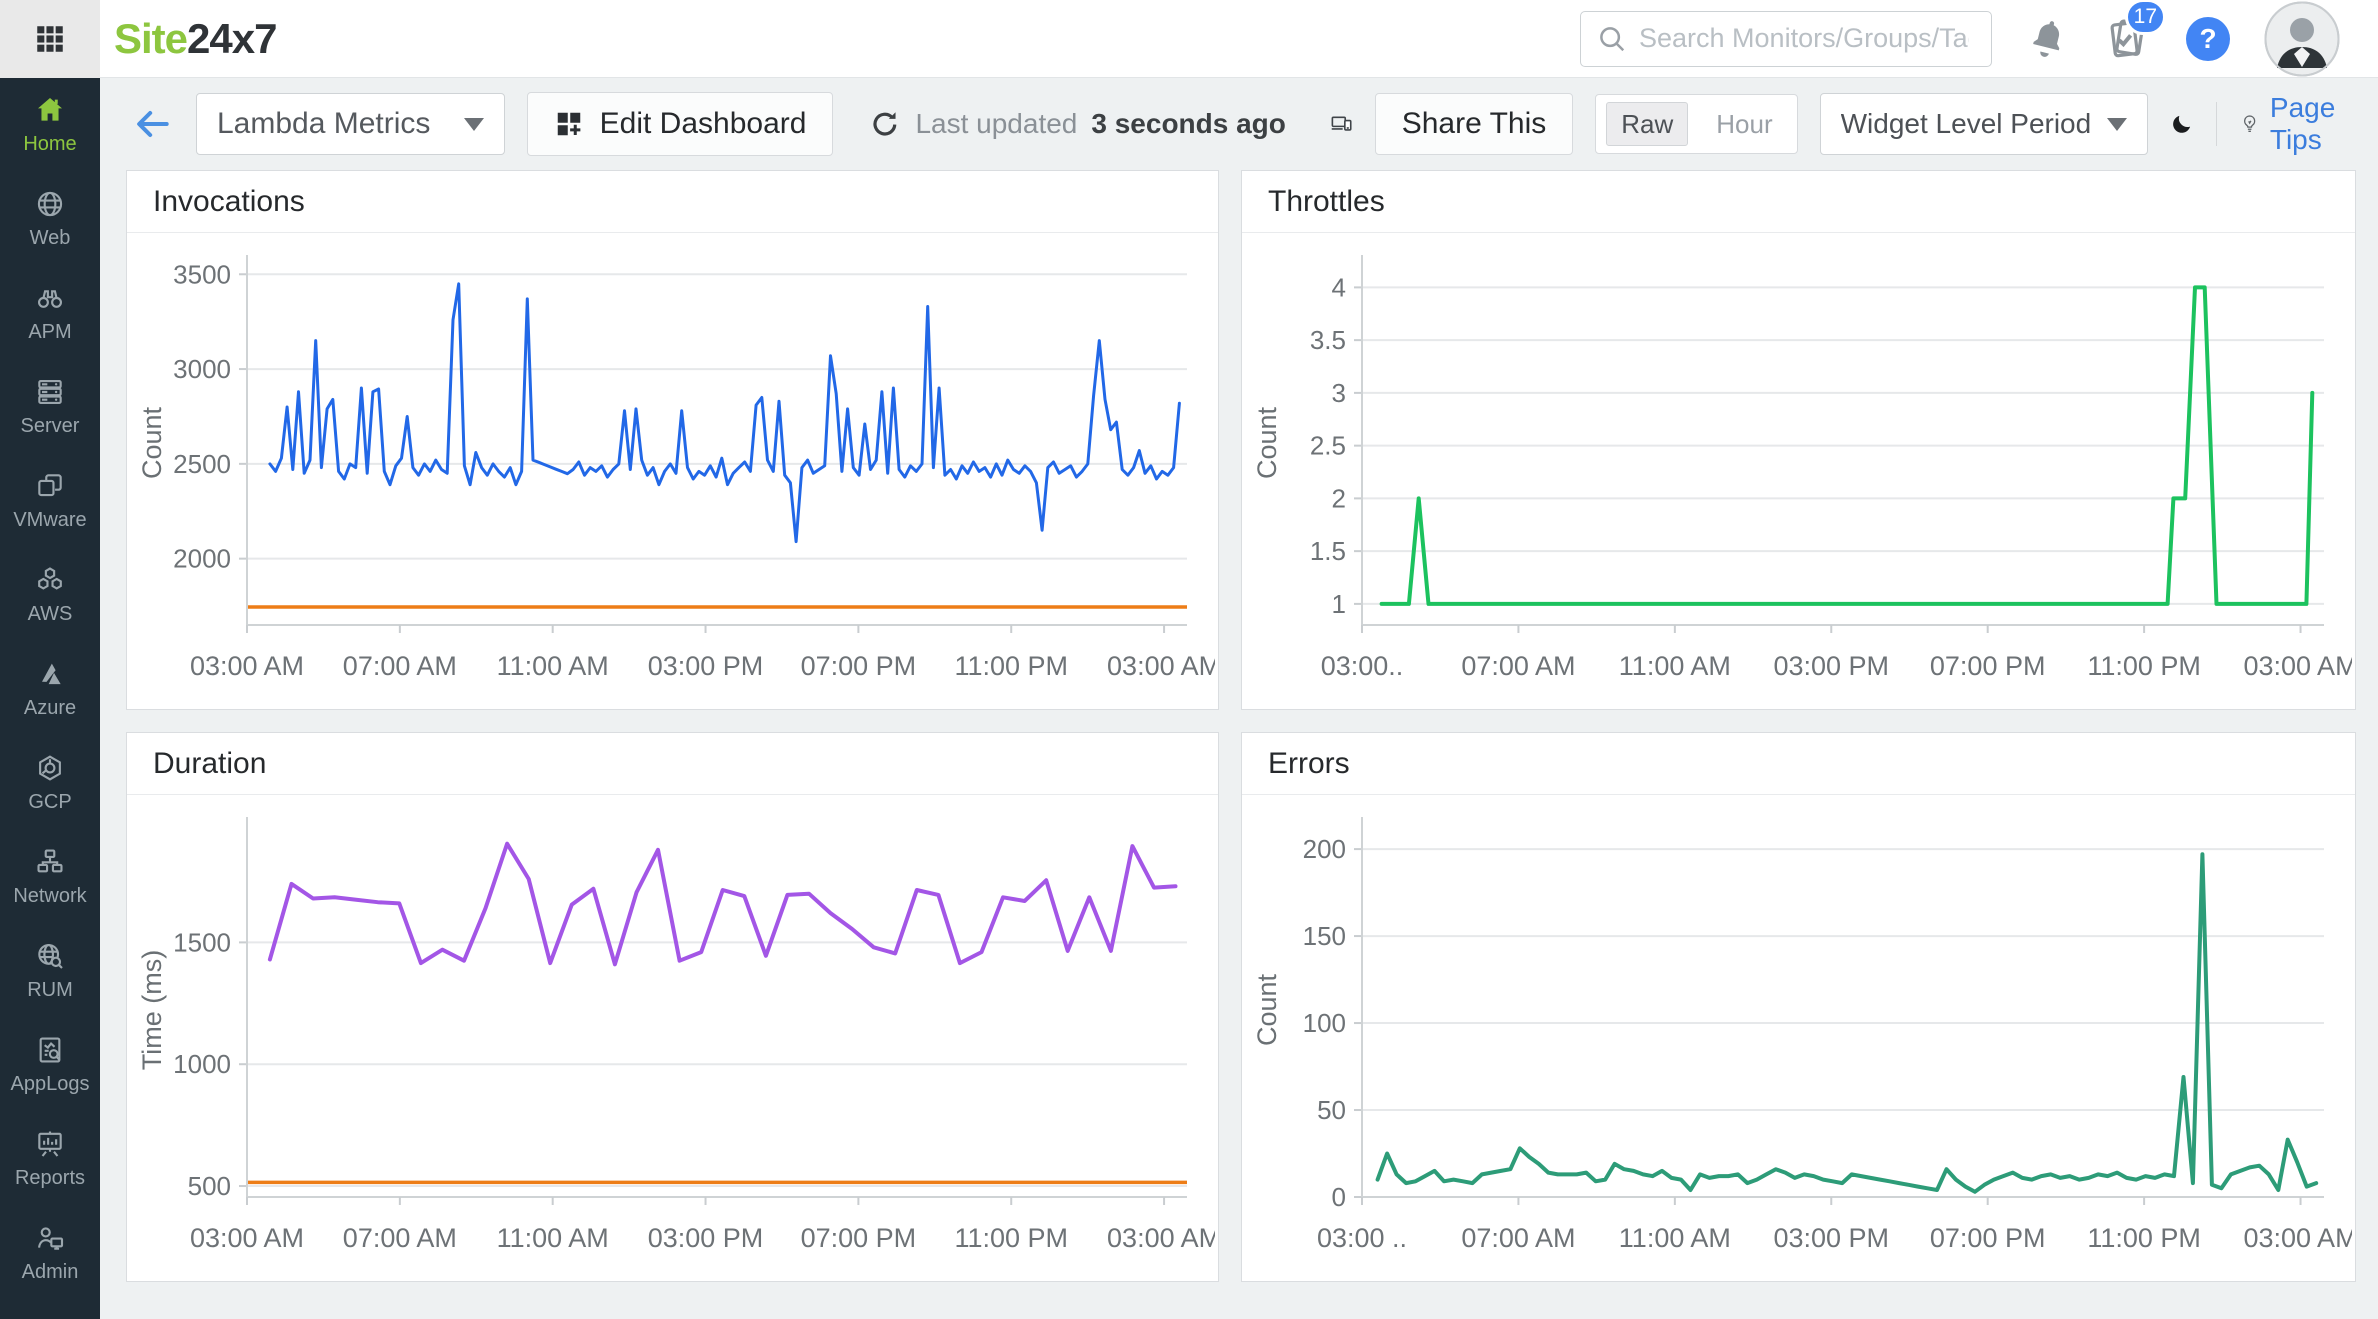  What do you see at coordinates (50, 956) in the screenshot?
I see `rum-icon` at bounding box center [50, 956].